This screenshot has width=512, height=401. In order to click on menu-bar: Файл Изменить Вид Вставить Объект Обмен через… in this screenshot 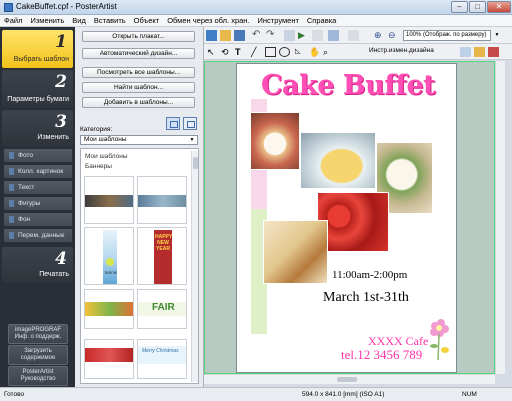, I will do `click(256, 21)`.